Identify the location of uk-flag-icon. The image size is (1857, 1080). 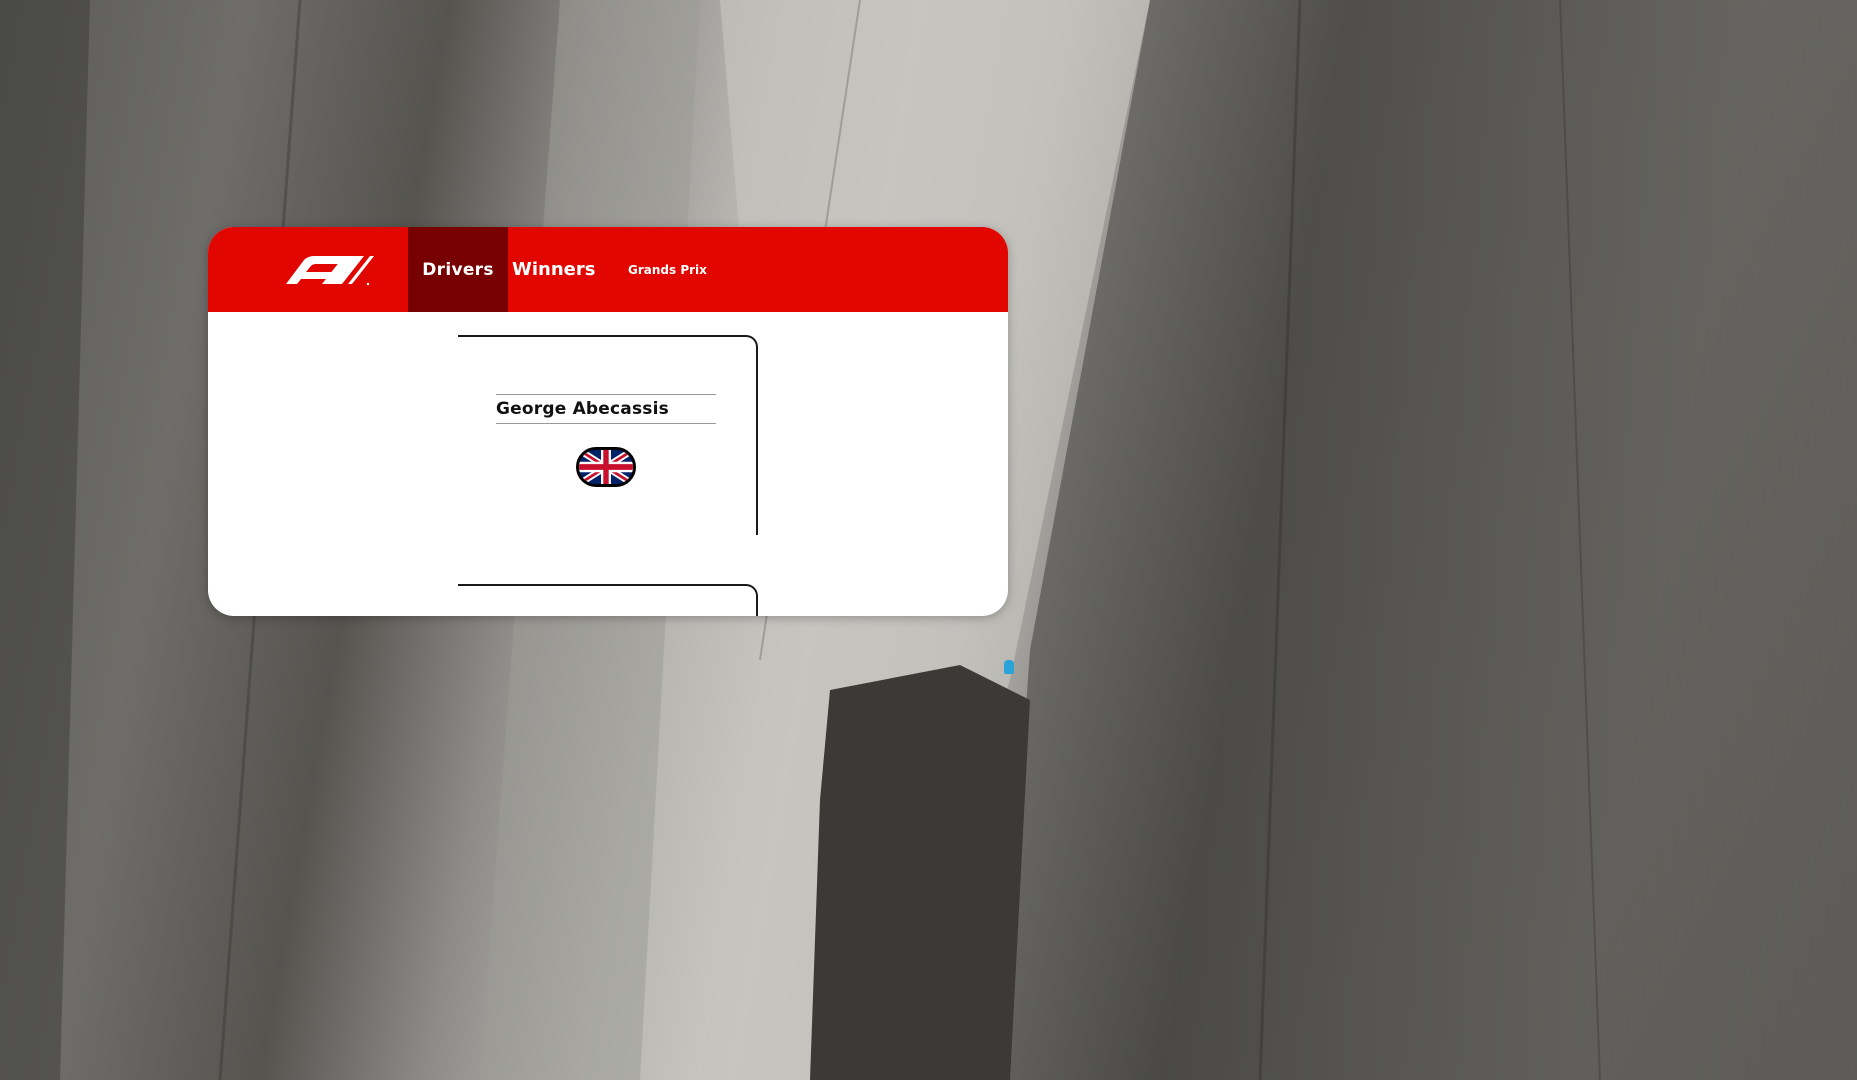
(606, 467).